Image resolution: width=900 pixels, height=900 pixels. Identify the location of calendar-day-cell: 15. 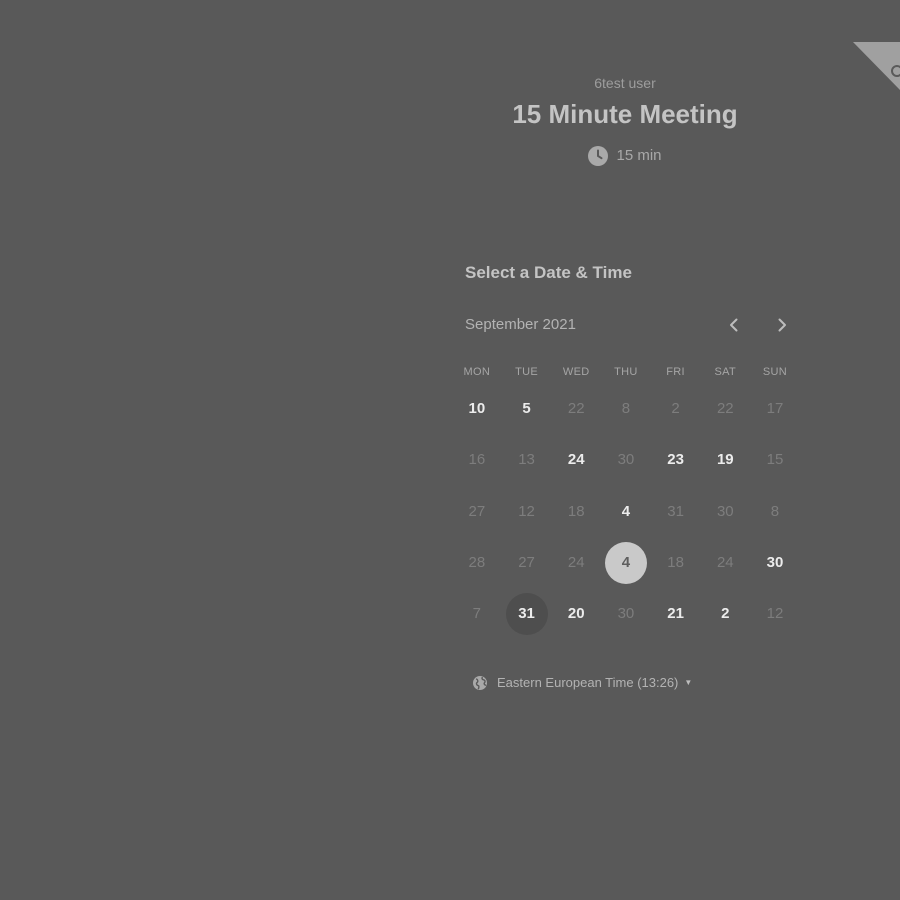
(775, 459).